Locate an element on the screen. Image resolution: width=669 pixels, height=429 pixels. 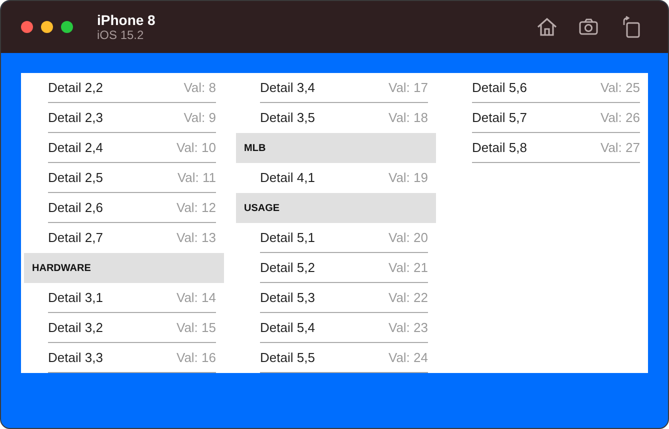
list-row: Detail 4,1 Val: 19 is located at coordinates (344, 178).